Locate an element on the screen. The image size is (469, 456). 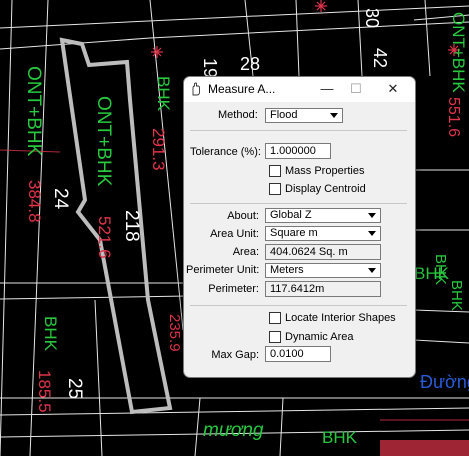
dynamic-area-checkbox is located at coordinates (275, 337).